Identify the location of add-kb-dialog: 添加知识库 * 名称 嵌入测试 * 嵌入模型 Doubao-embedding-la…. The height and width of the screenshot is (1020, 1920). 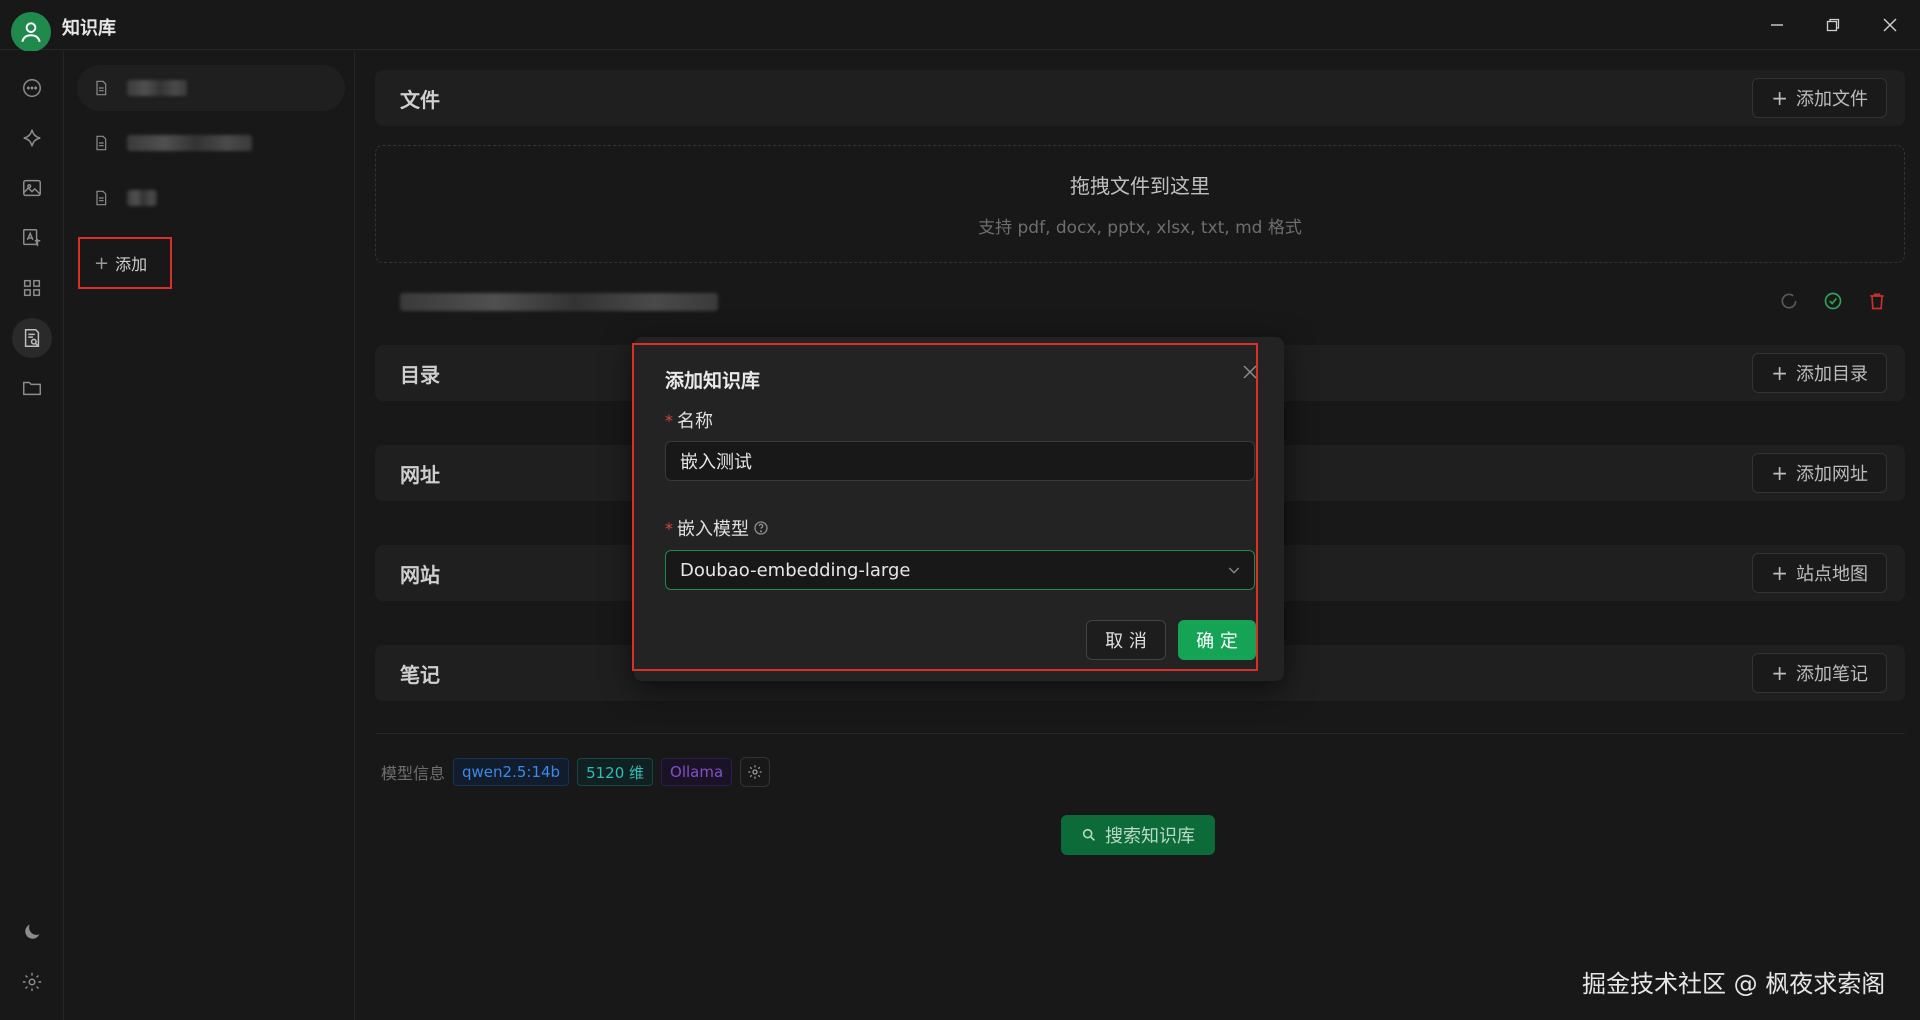
(945, 507).